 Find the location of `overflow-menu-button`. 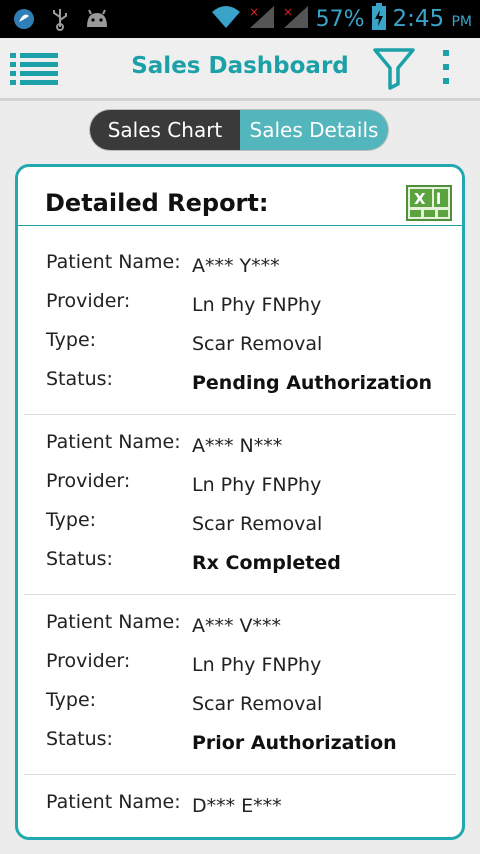

overflow-menu-button is located at coordinates (446, 68).